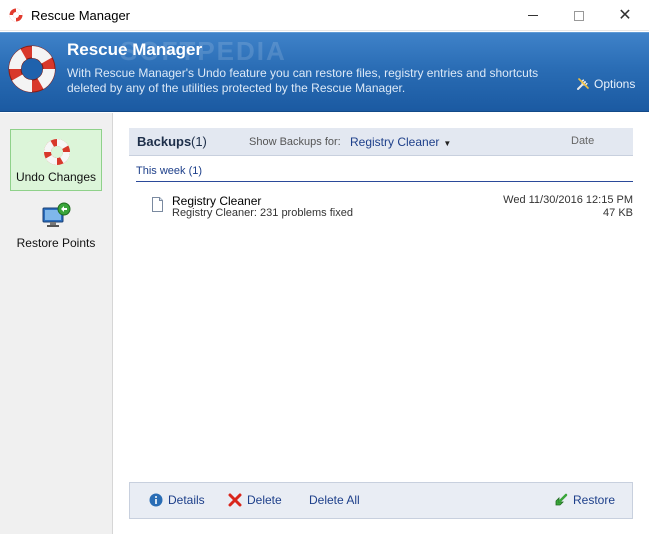 The height and width of the screenshot is (534, 649). What do you see at coordinates (56, 214) in the screenshot?
I see `computer-restore-icon` at bounding box center [56, 214].